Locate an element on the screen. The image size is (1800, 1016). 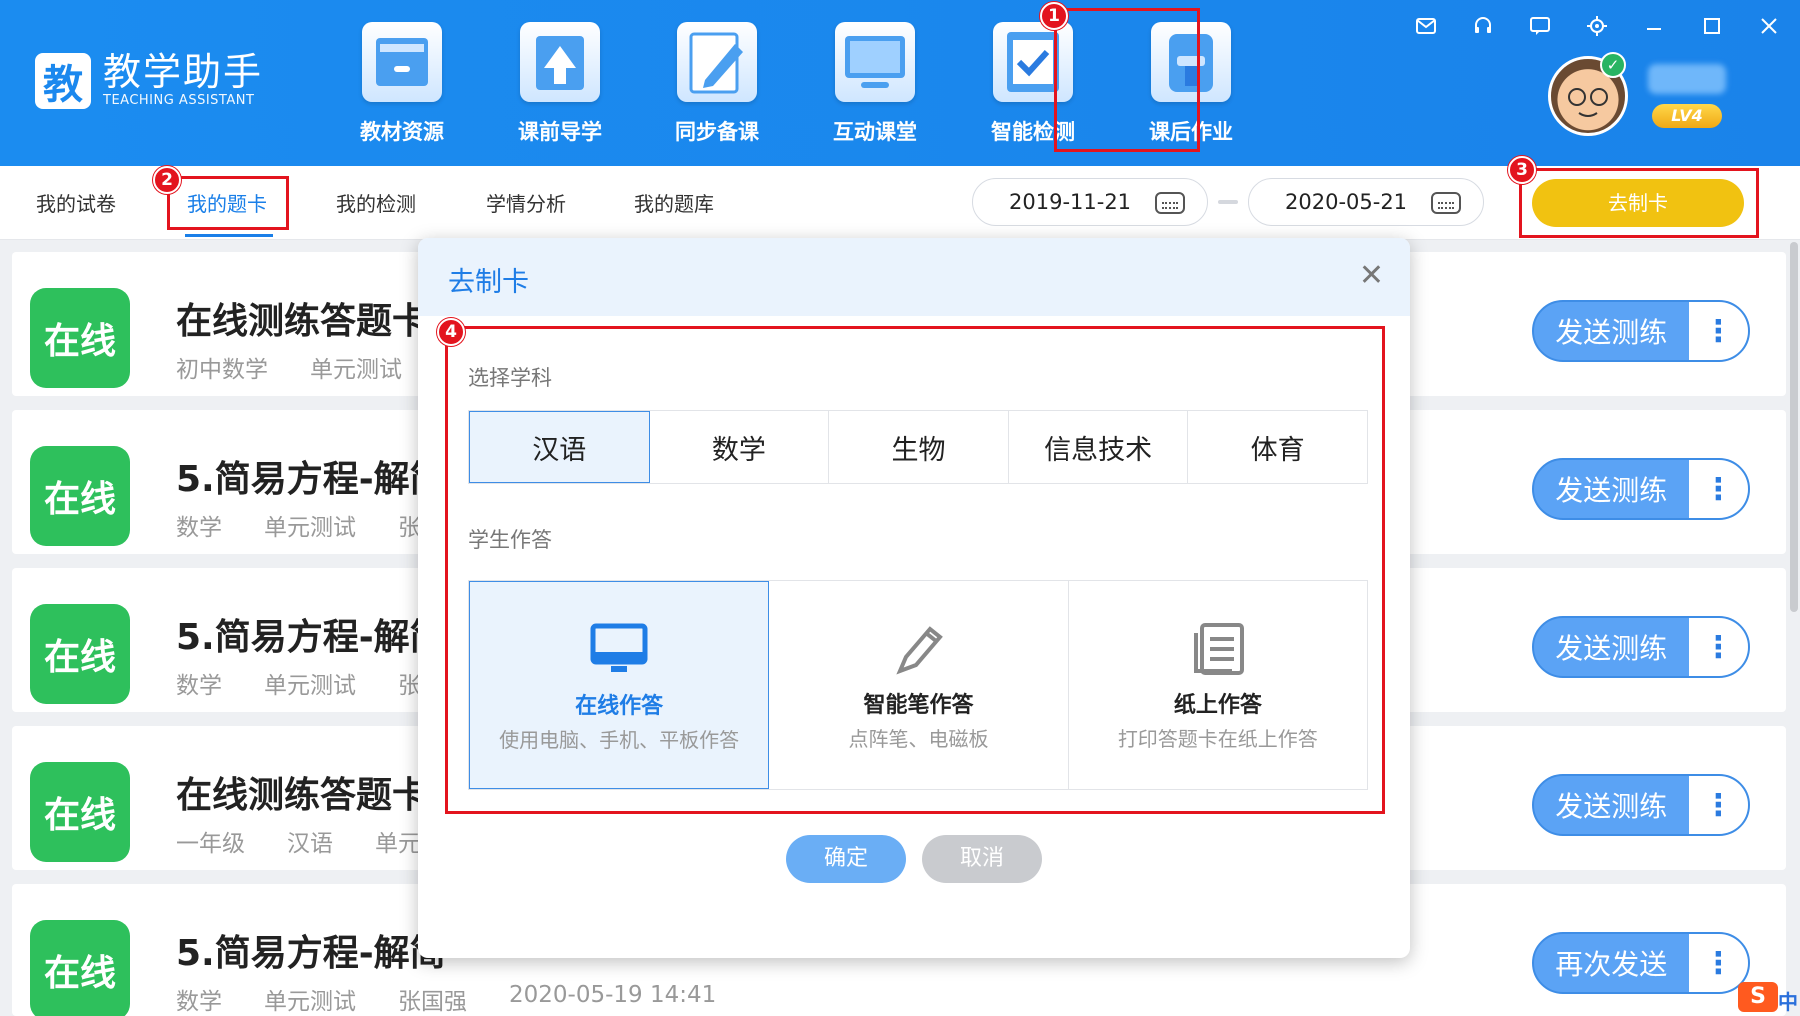
level-badge: LV4 is located at coordinates (1687, 116).